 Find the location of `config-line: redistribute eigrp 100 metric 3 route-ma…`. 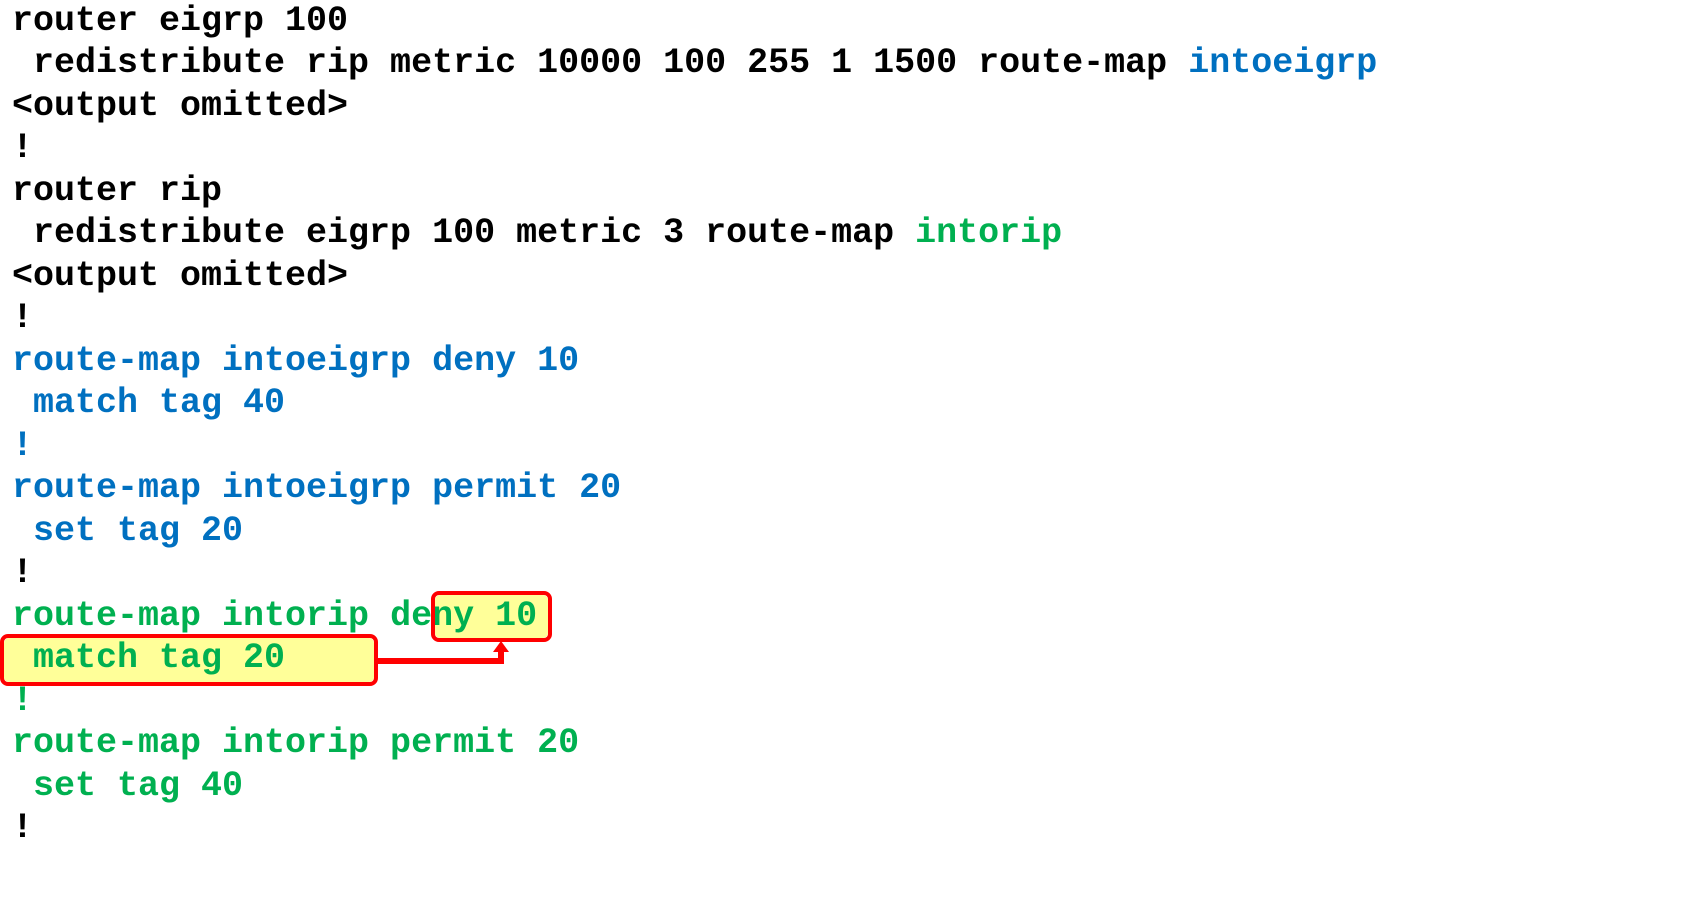

config-line: redistribute eigrp 100 metric 3 route-ma… is located at coordinates (537, 233).